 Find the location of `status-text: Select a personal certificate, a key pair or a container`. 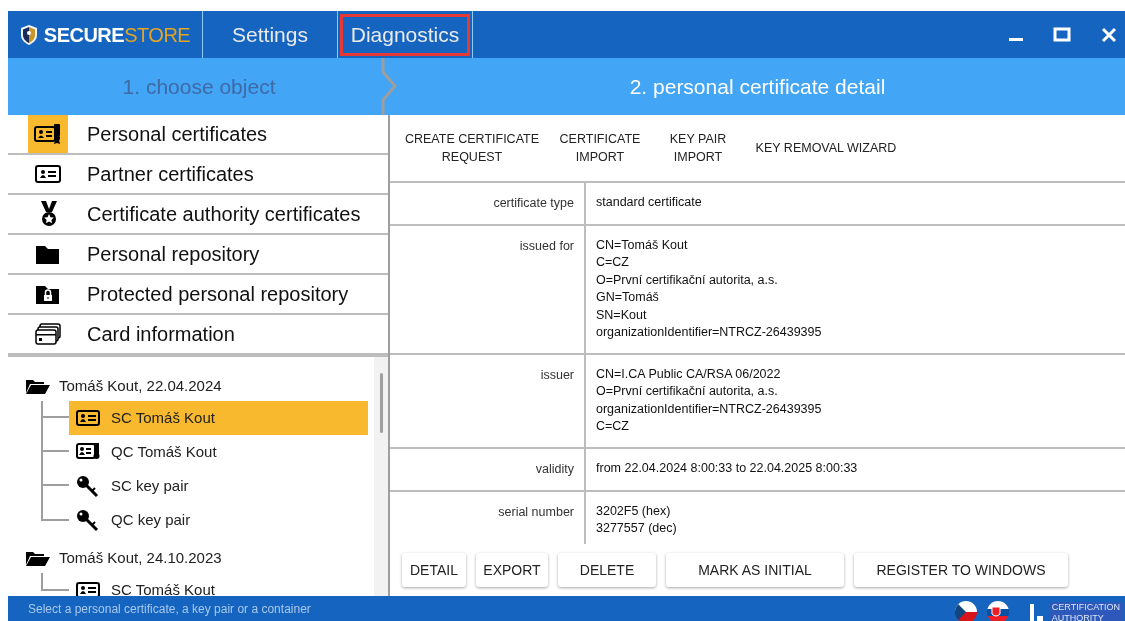

status-text: Select a personal certificate, a key pair or a container is located at coordinates (169, 609).